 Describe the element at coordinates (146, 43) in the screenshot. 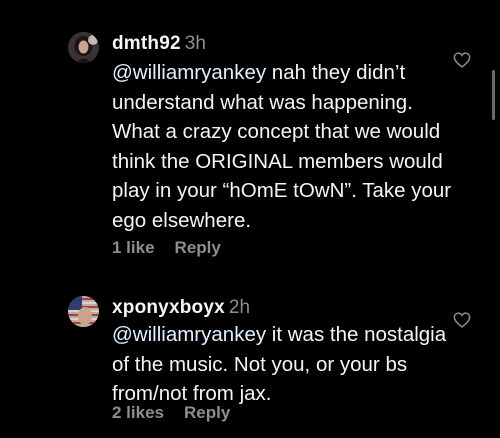

I see `username: dmth92` at that location.